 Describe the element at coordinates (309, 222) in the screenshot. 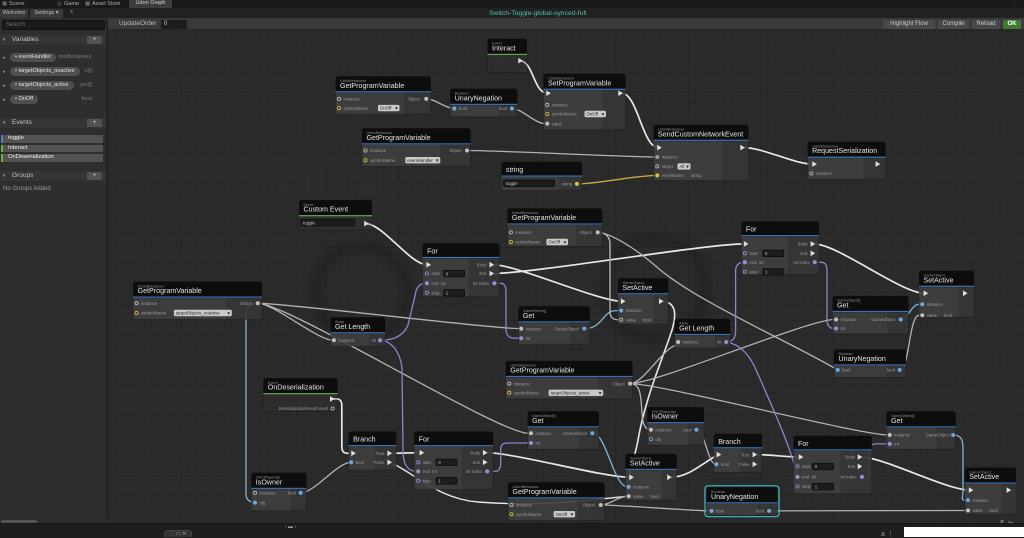

I see `svg-text: toggle` at that location.